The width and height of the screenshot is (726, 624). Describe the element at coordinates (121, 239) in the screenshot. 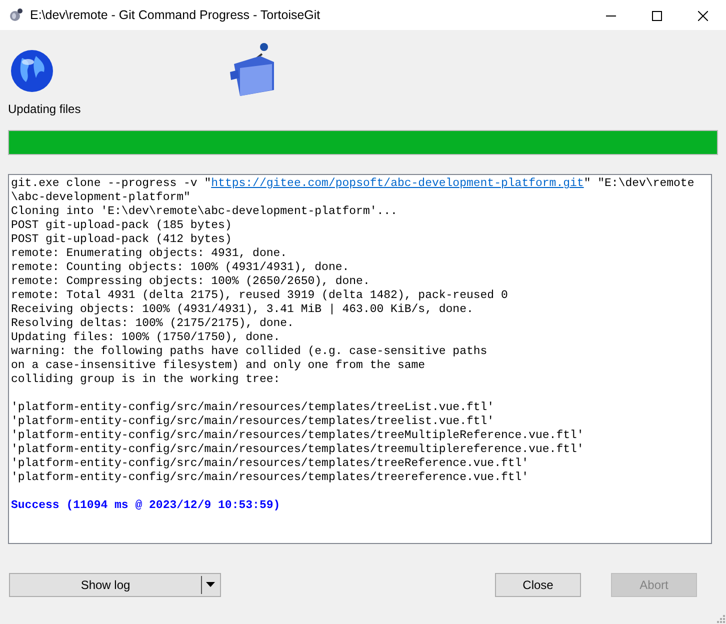

I see `log-line: POST git-upload-pack (412 bytes)` at that location.